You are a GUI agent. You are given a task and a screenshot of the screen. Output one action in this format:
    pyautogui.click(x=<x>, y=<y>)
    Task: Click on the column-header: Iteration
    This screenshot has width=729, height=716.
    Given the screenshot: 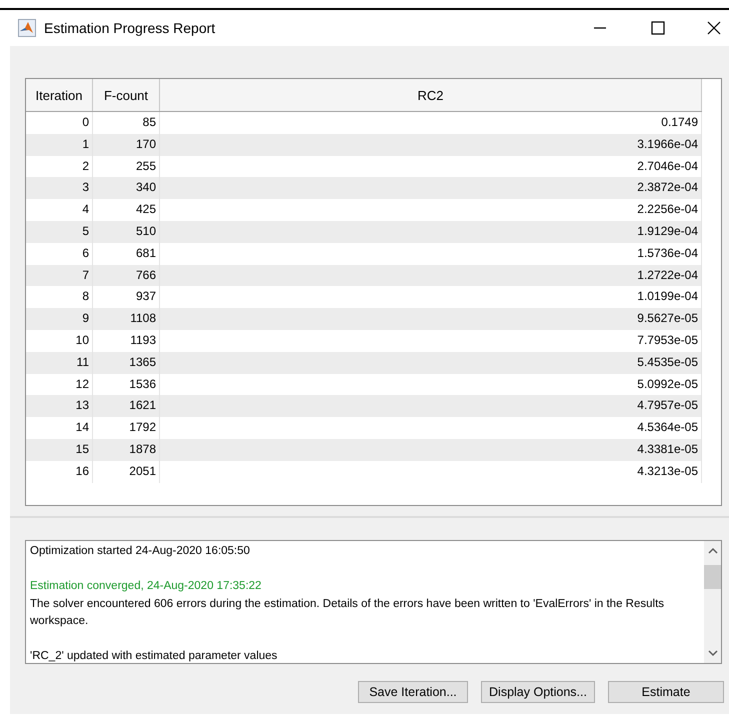 What is the action you would take?
    pyautogui.click(x=59, y=95)
    